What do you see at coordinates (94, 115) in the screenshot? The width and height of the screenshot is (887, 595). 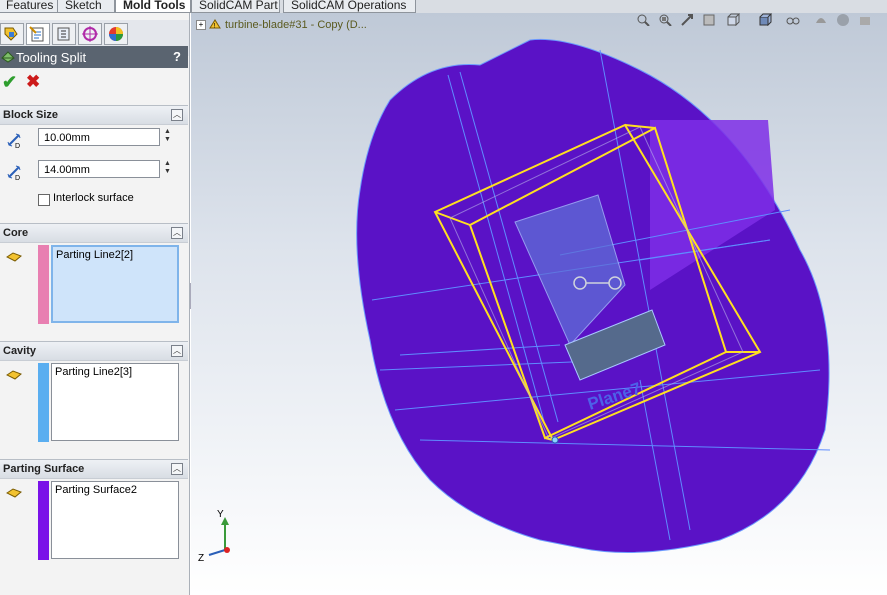 I see `block-size-group-header: Block Size ︿` at bounding box center [94, 115].